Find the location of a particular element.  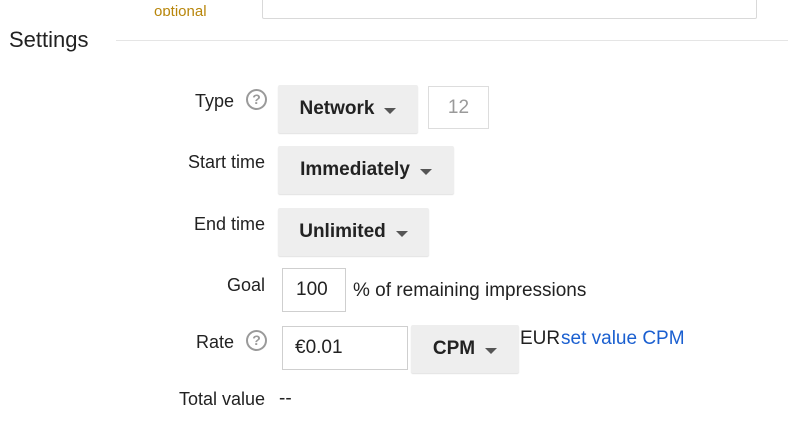

end-time-dropdown-value: Unlimited is located at coordinates (342, 231).